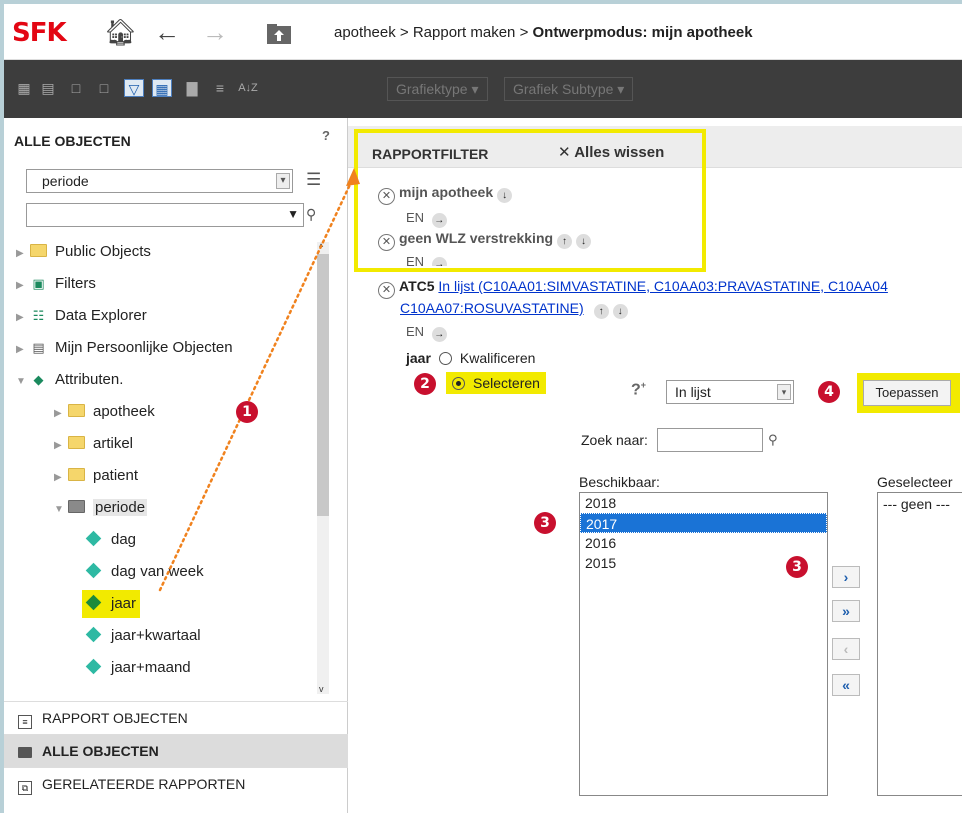 This screenshot has width=962, height=813. Describe the element at coordinates (176, 717) in the screenshot. I see `tab-report-objects: ≡ RAPPORT OBJECTEN` at that location.